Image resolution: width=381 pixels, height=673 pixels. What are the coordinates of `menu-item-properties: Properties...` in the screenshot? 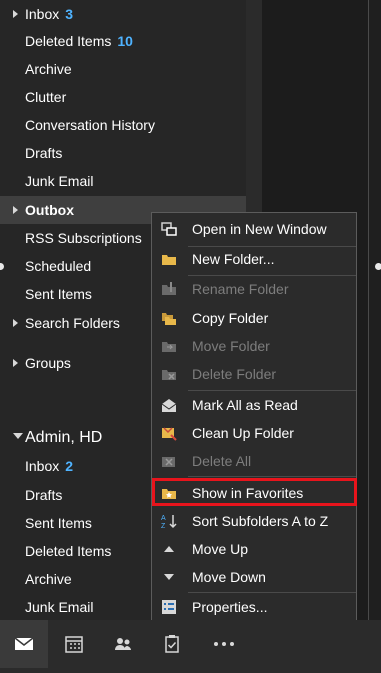 It's located at (254, 607).